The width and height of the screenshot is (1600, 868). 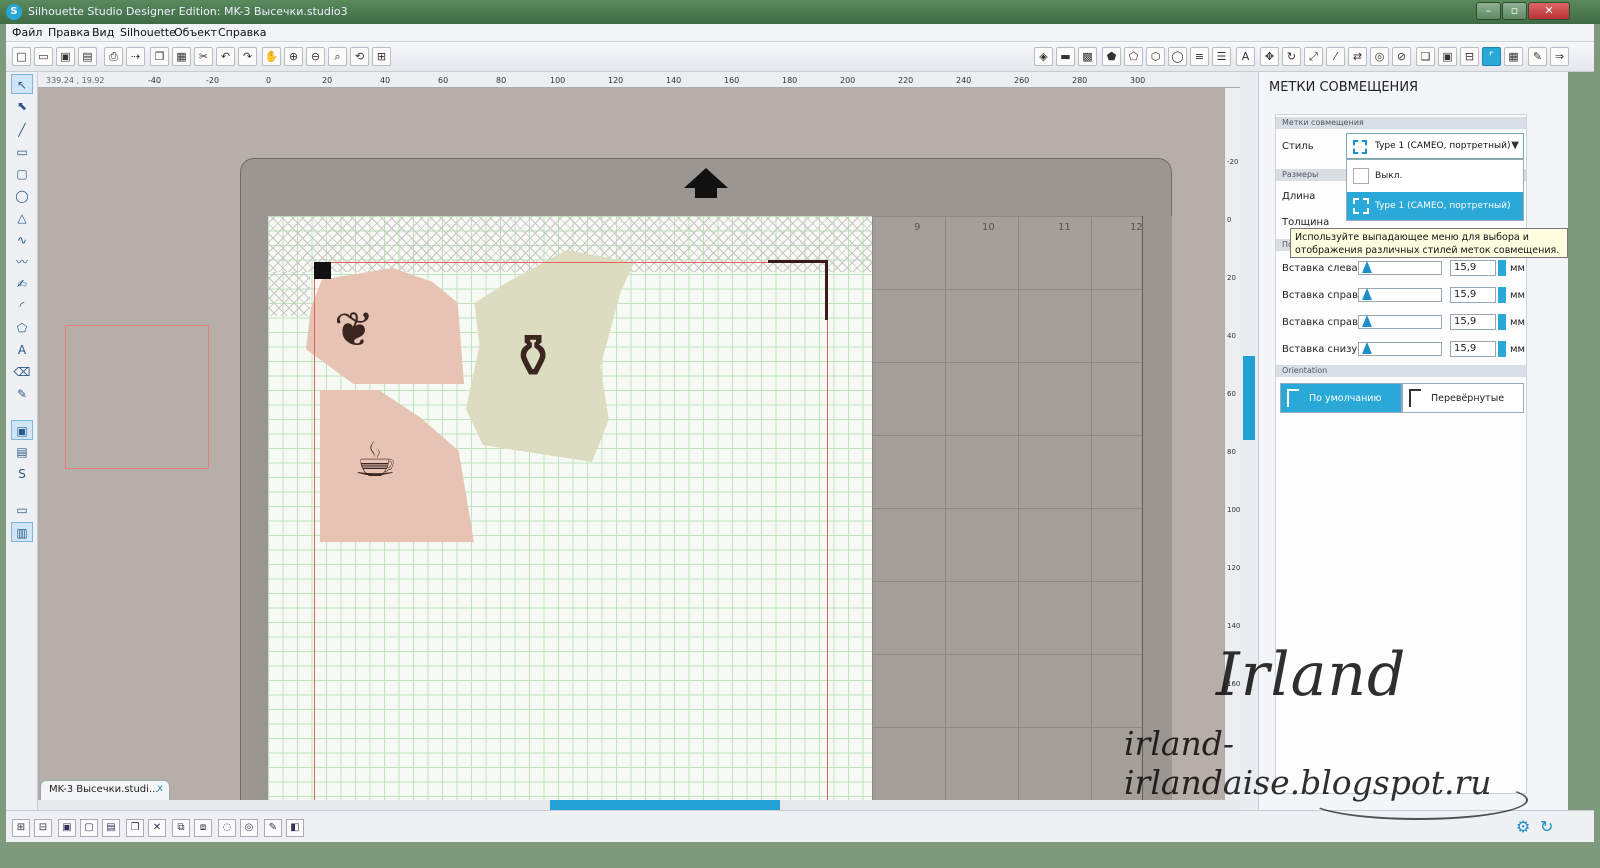 What do you see at coordinates (359, 56) in the screenshot?
I see `drag-zoom-icon: ⟲` at bounding box center [359, 56].